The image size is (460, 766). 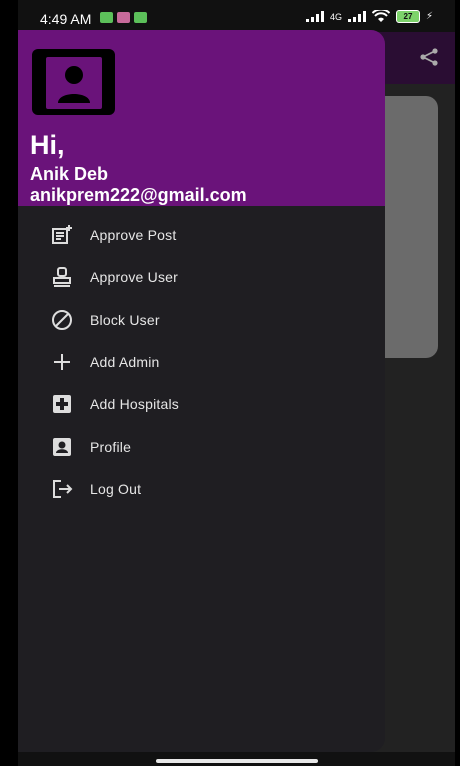 I want to click on menu-item-label: Approve Post, so click(x=133, y=235).